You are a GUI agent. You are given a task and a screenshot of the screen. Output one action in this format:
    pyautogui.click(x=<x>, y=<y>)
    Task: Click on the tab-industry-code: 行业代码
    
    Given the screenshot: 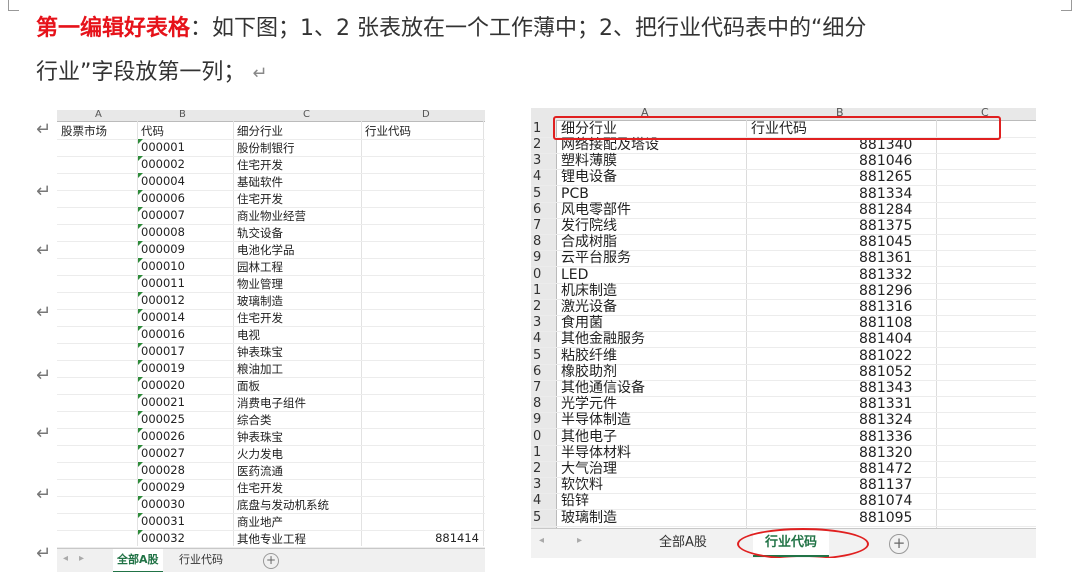 What is the action you would take?
    pyautogui.click(x=201, y=560)
    